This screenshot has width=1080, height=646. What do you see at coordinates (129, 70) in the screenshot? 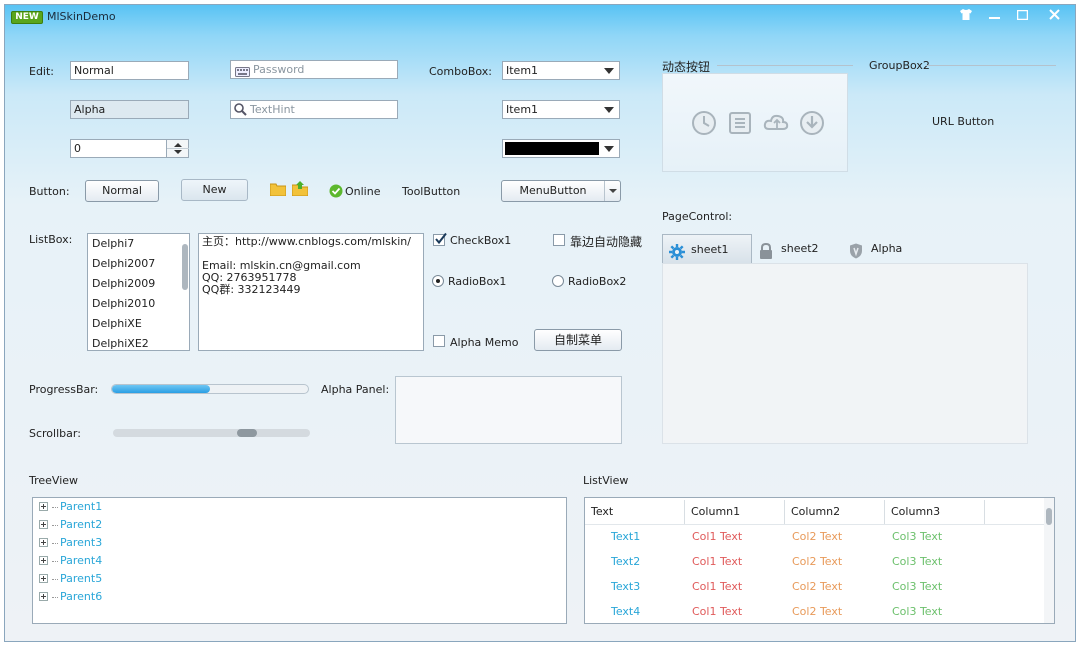
I see `normal-edit: Normal` at bounding box center [129, 70].